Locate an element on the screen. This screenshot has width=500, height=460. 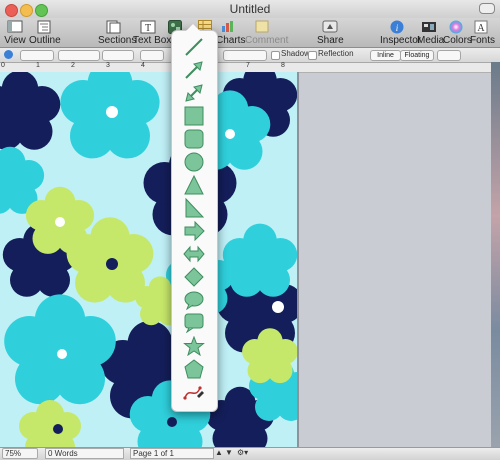
ruler-mark: 8 is located at coordinates (283, 65).